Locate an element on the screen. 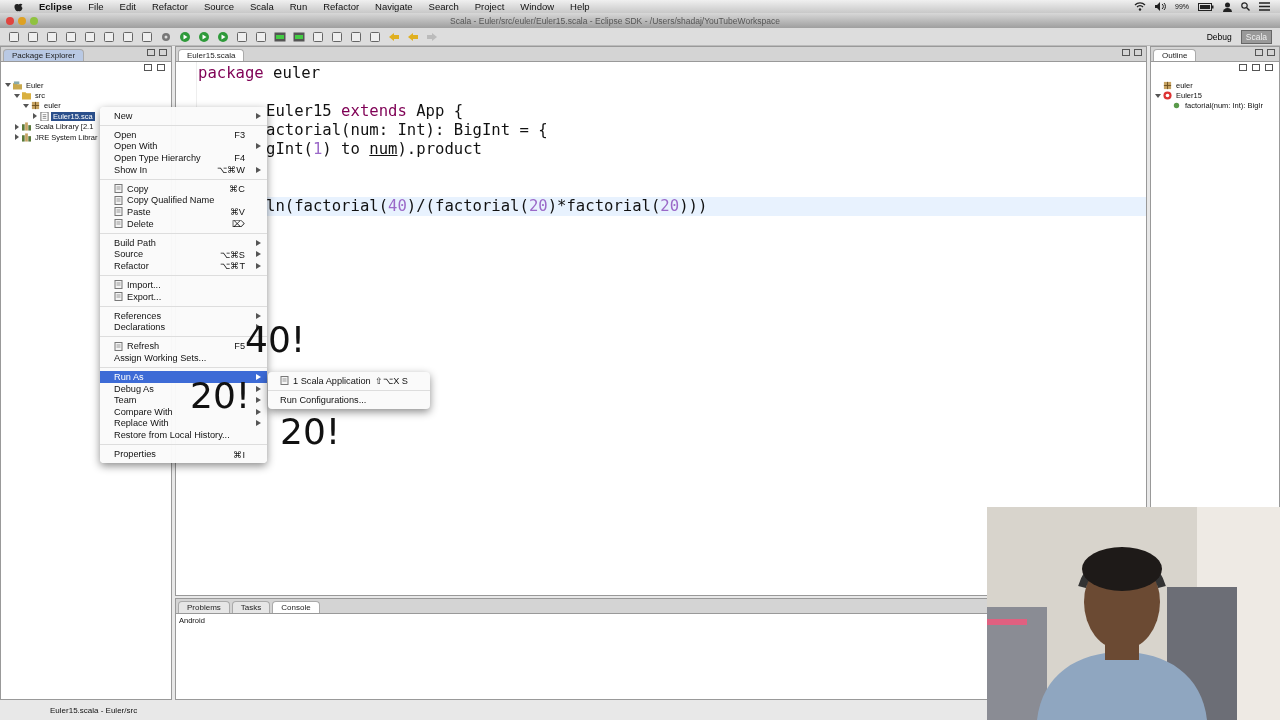 The image size is (1280, 720). volume-icon is located at coordinates (1160, 6).